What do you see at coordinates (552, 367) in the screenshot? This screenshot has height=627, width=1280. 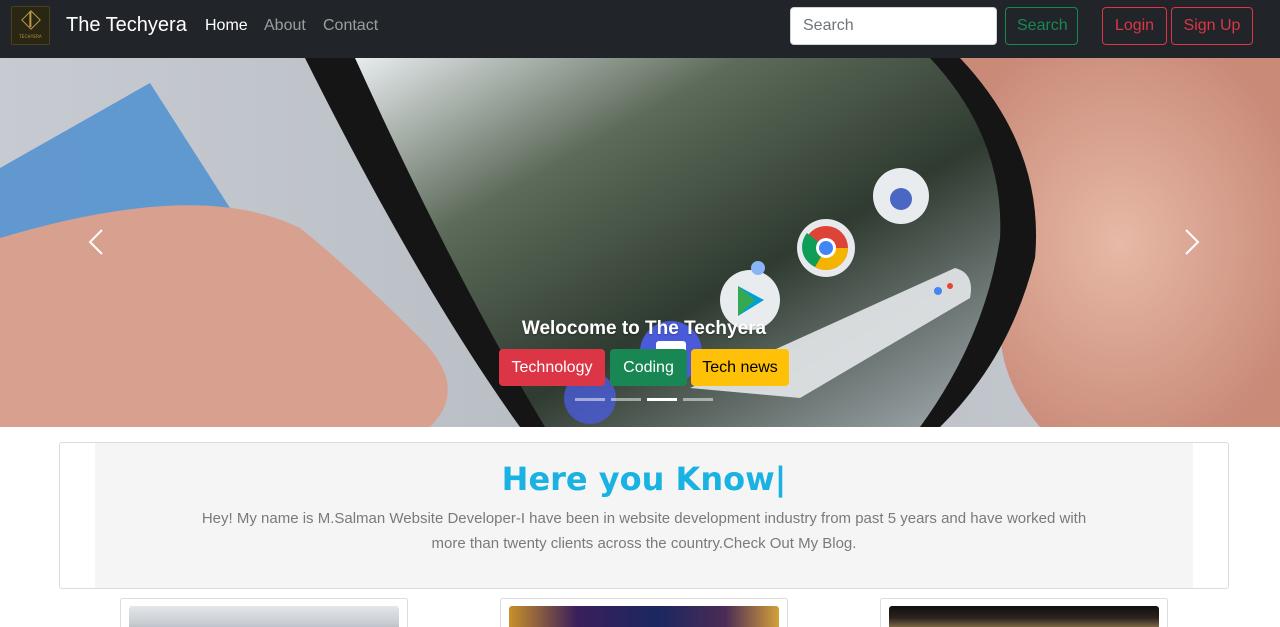 I see `tag-technology-button: Technology` at bounding box center [552, 367].